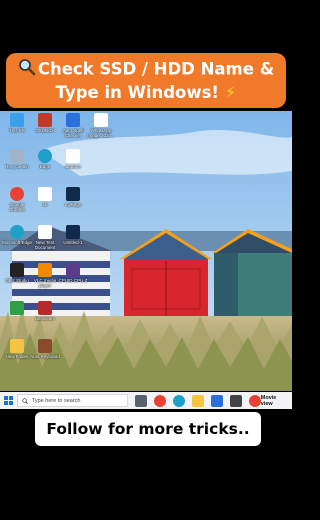  What do you see at coordinates (17, 356) in the screenshot?
I see `desktop-icon-label: New Folder` at bounding box center [17, 356].